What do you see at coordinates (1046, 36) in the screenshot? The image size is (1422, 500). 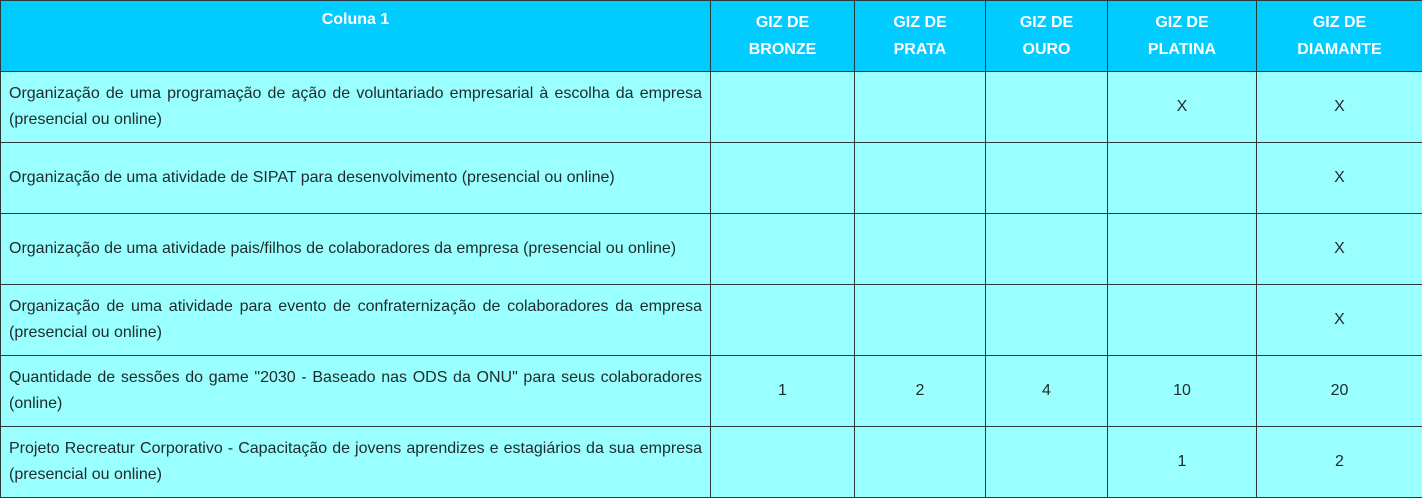 I see `column-header-ouro: GIZ DE OURO` at bounding box center [1046, 36].